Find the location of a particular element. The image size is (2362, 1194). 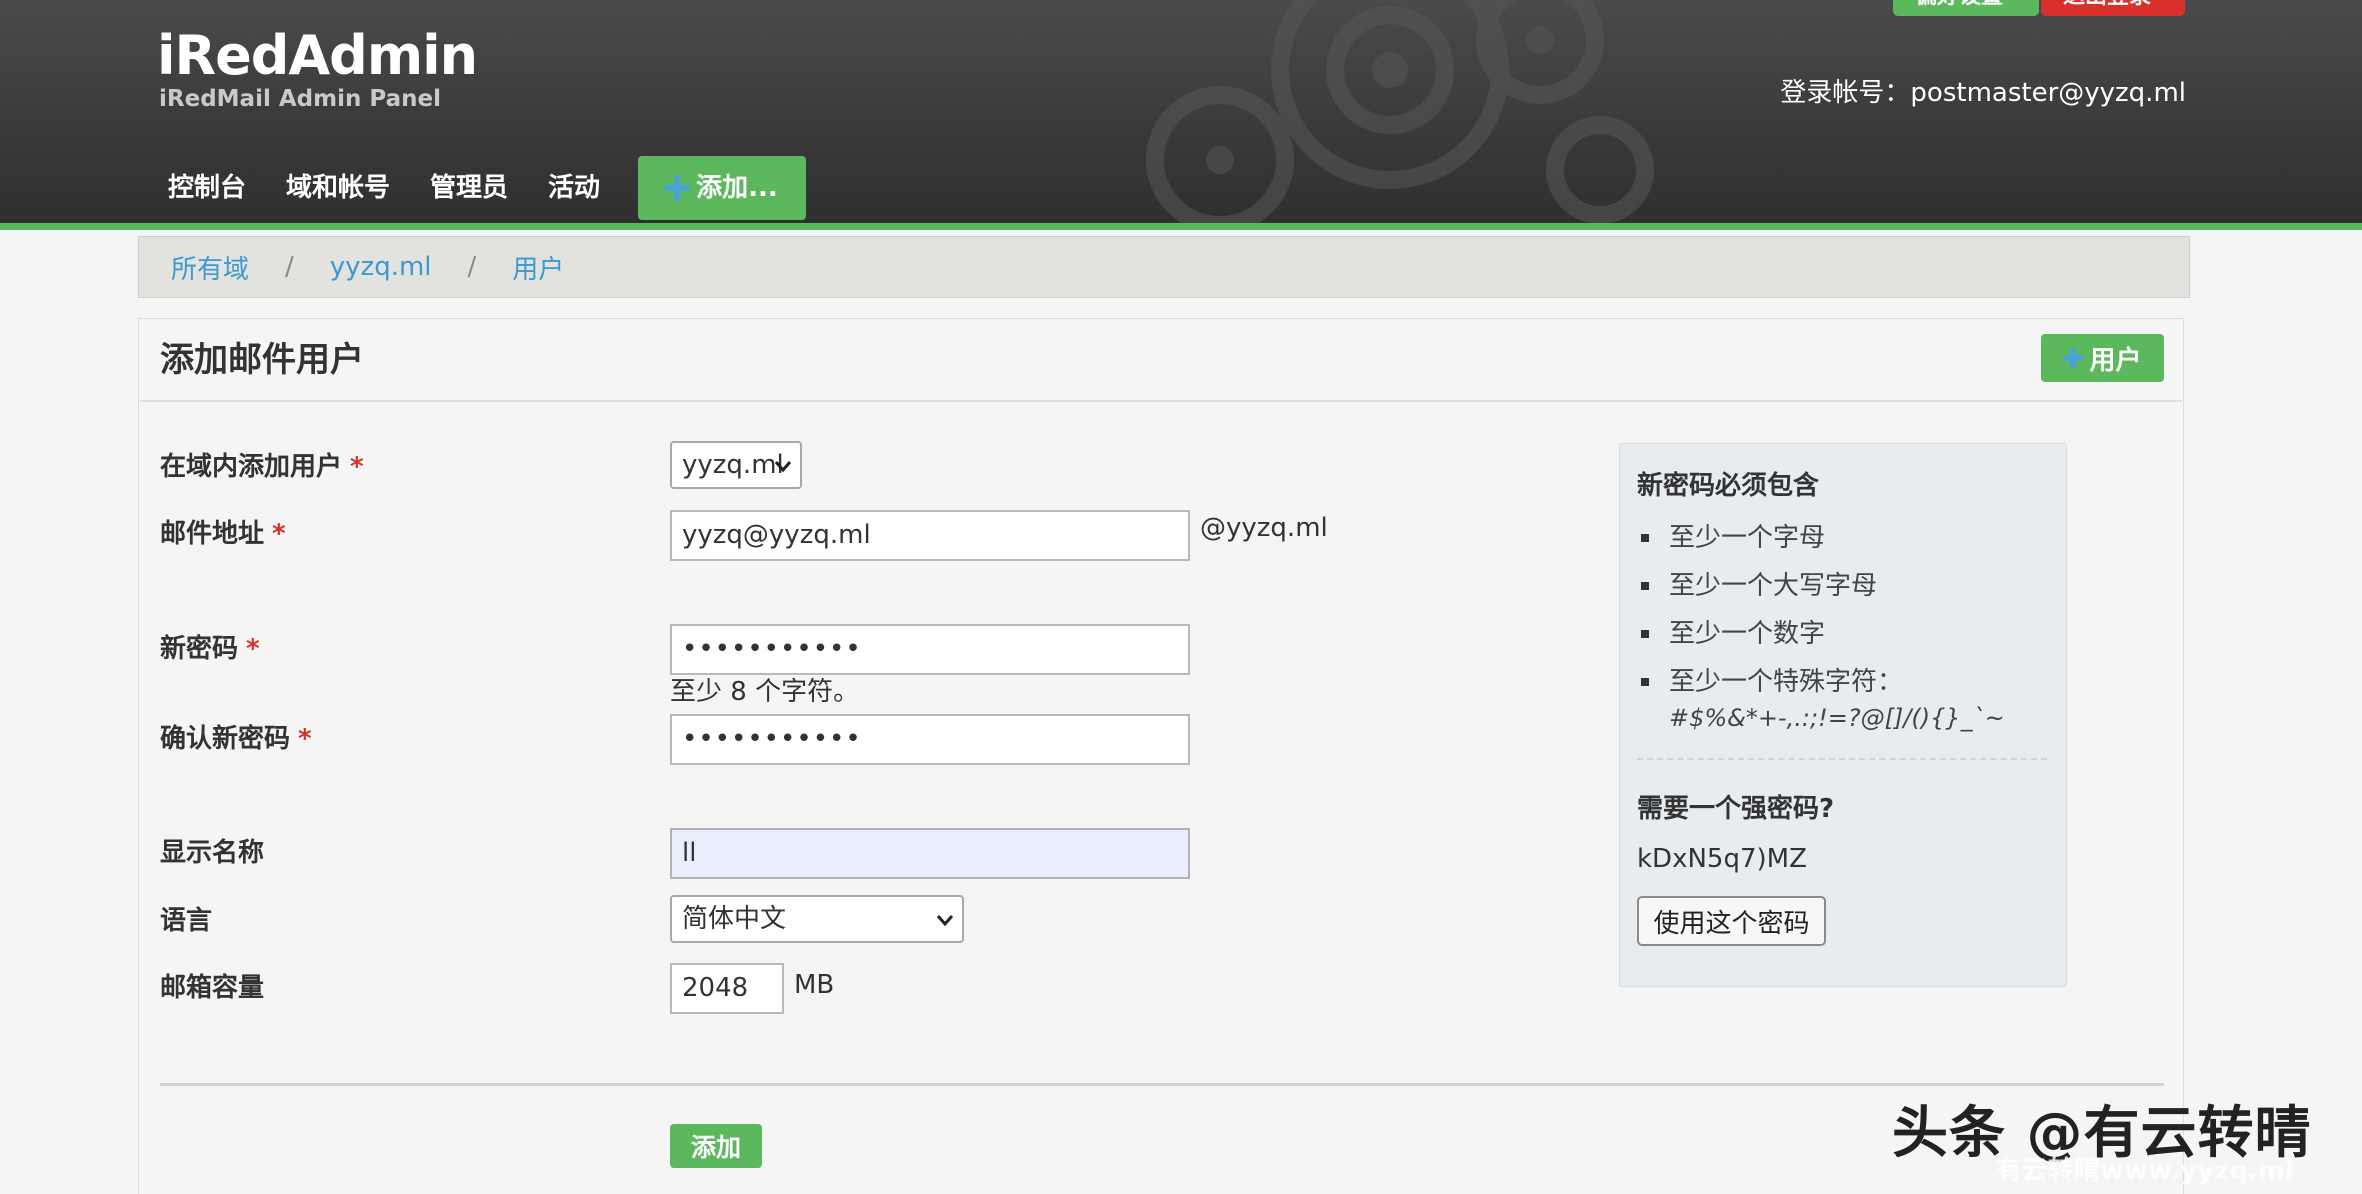

nav-activities: 活动 is located at coordinates (574, 188).